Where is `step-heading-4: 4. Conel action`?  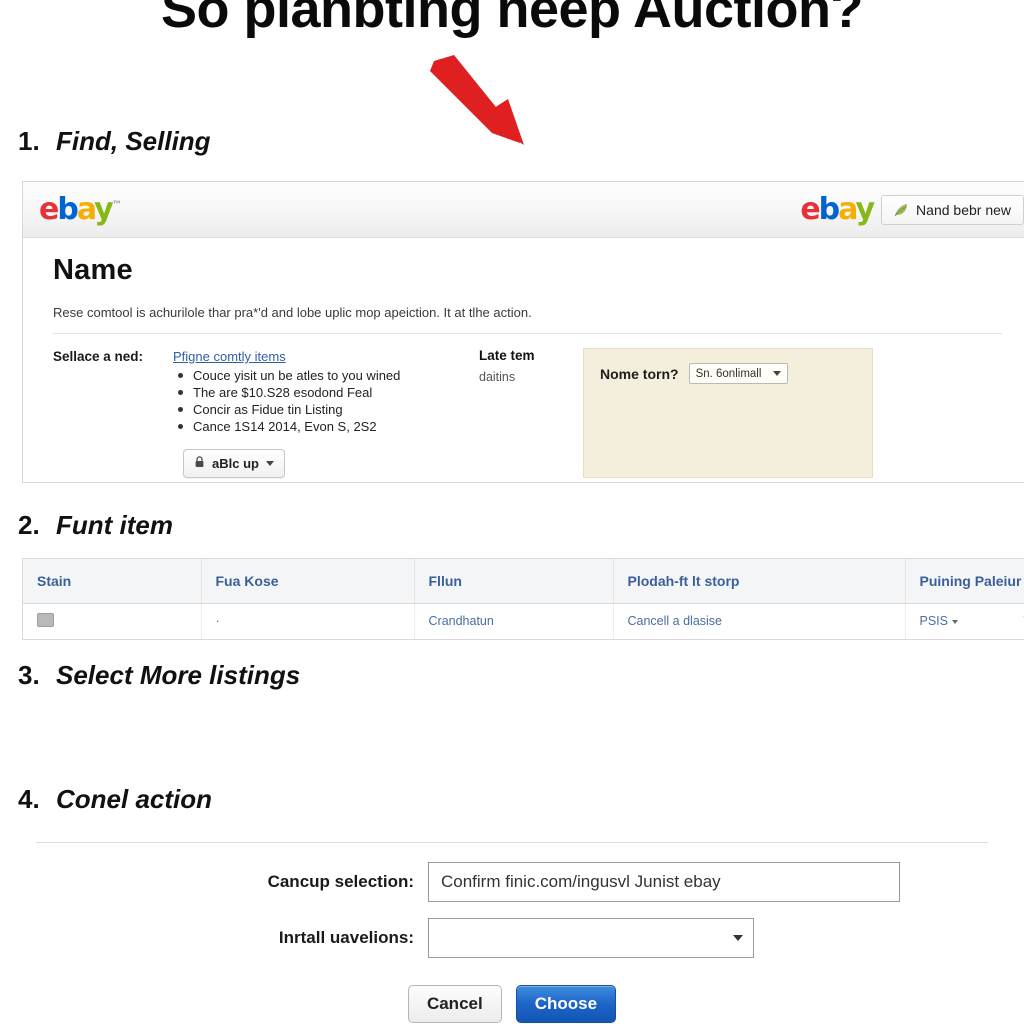
step-heading-4: 4. Conel action is located at coordinates (115, 799).